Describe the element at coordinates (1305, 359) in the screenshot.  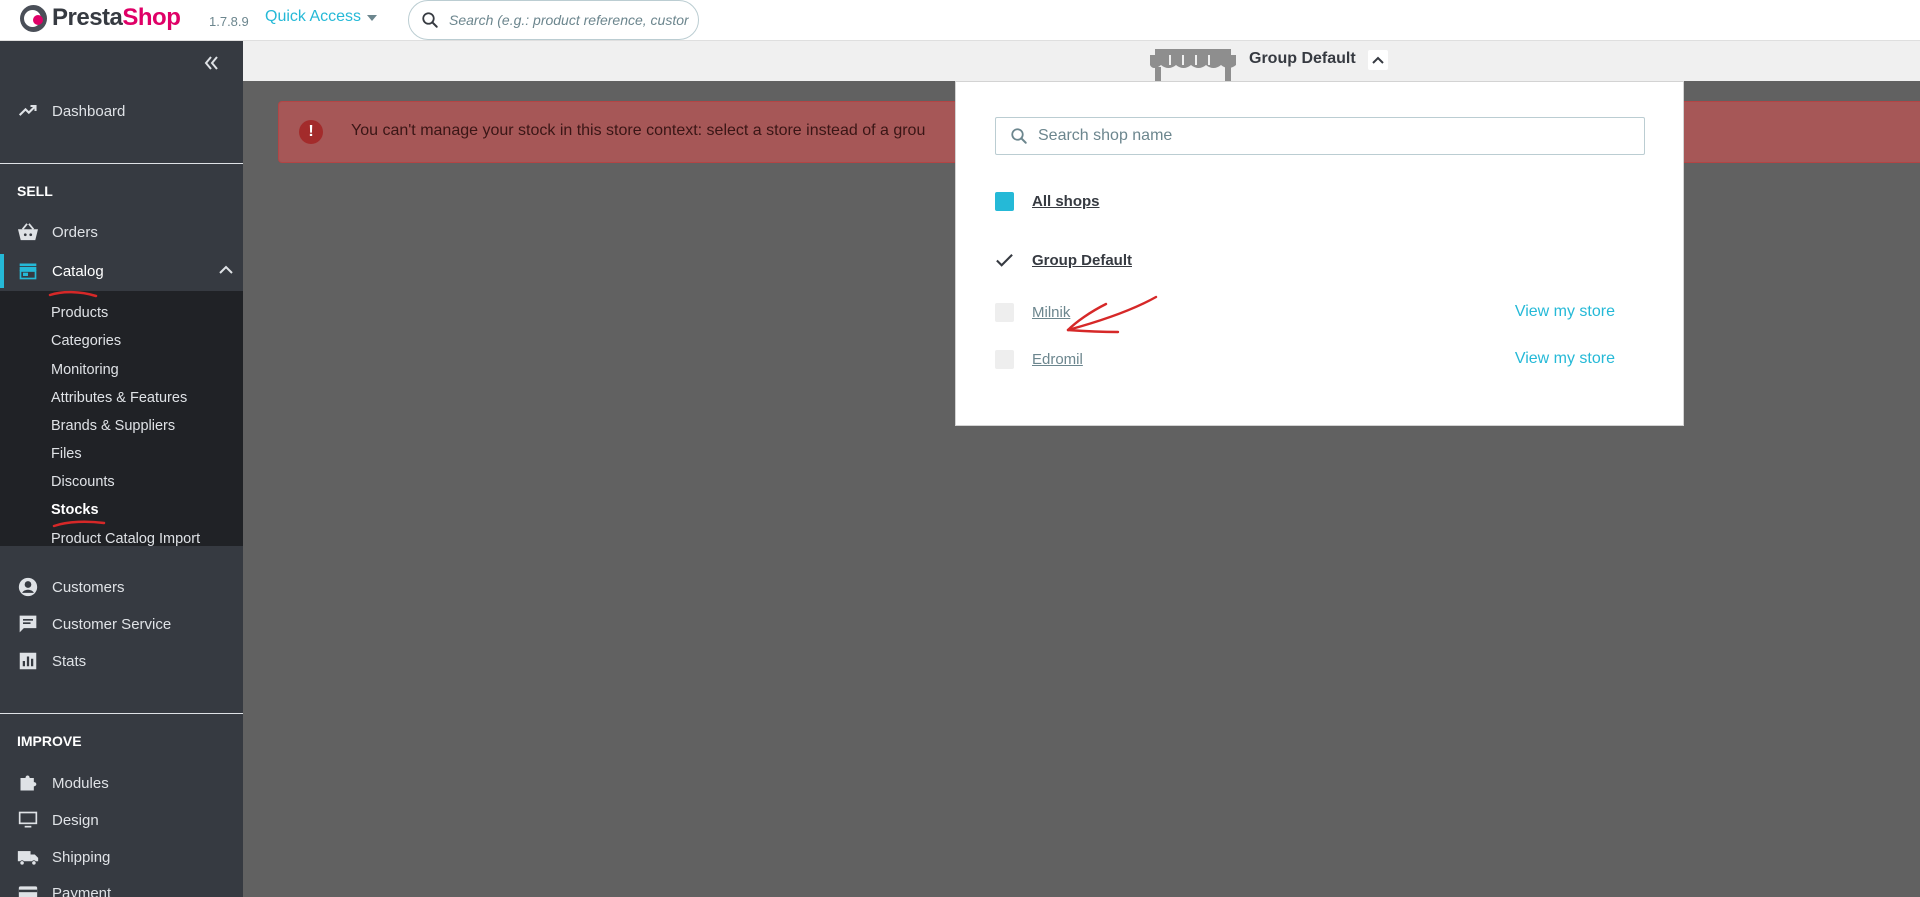
I see `shop-entry-edromil: Edromil View my store` at that location.